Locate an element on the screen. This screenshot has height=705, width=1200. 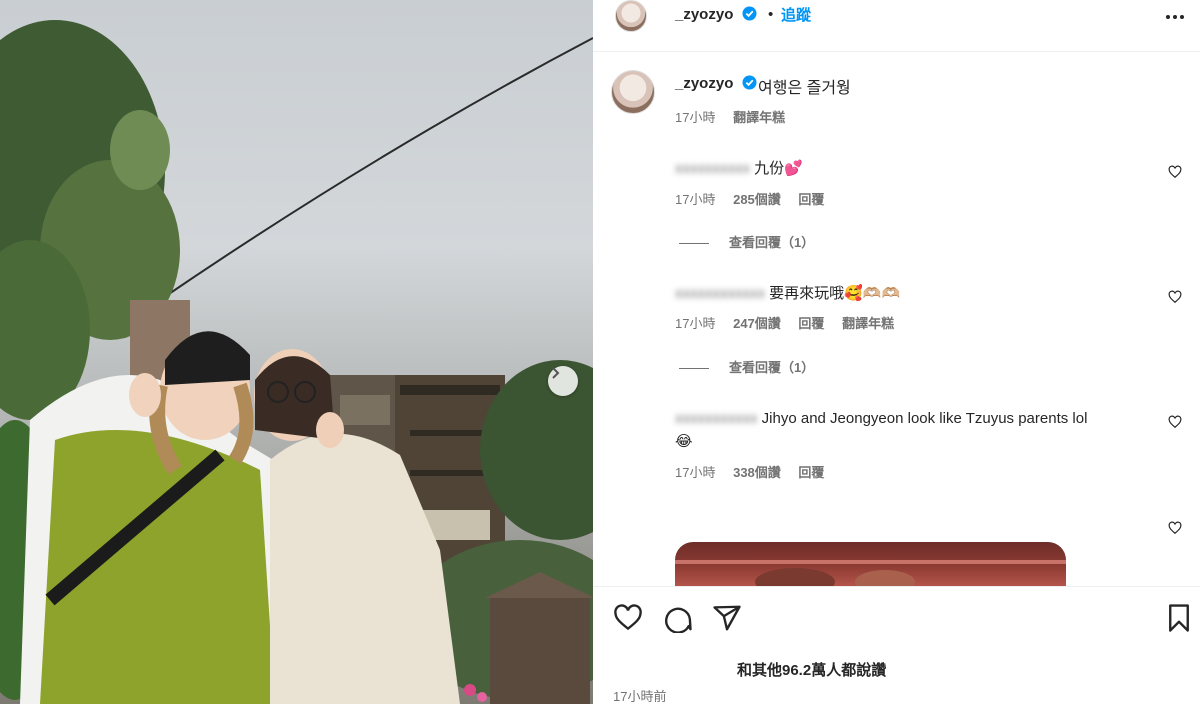
caption-text: 여행은 즐거웡 is located at coordinates (804, 88).